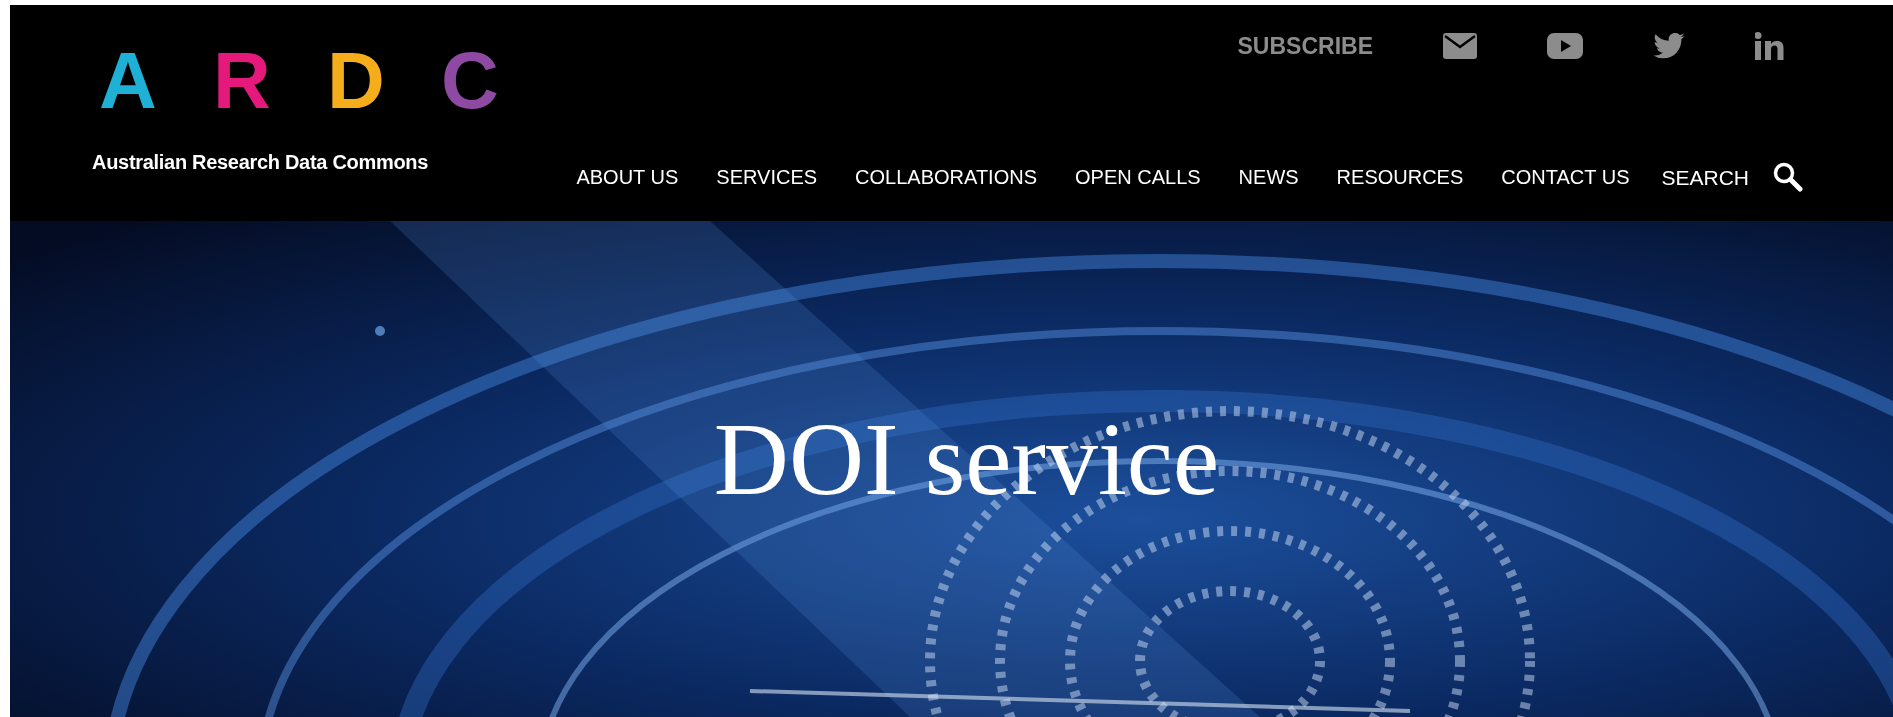 This screenshot has width=1893, height=717. Describe the element at coordinates (470, 81) in the screenshot. I see `logo-letter: C` at that location.